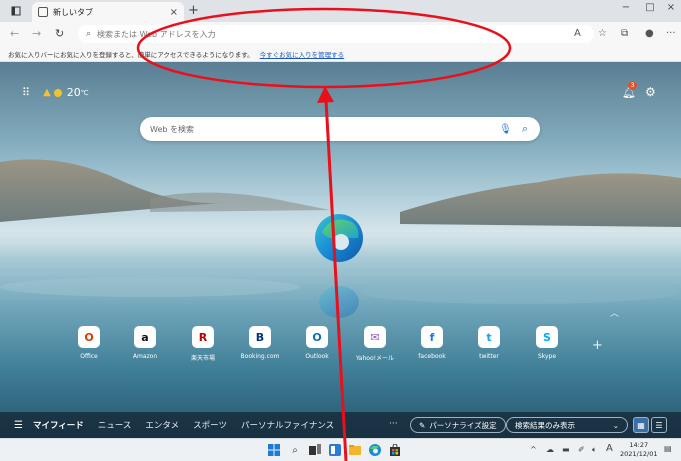 This screenshot has width=681, height=461. I want to click on chevron-up-icon: ^, so click(533, 449).